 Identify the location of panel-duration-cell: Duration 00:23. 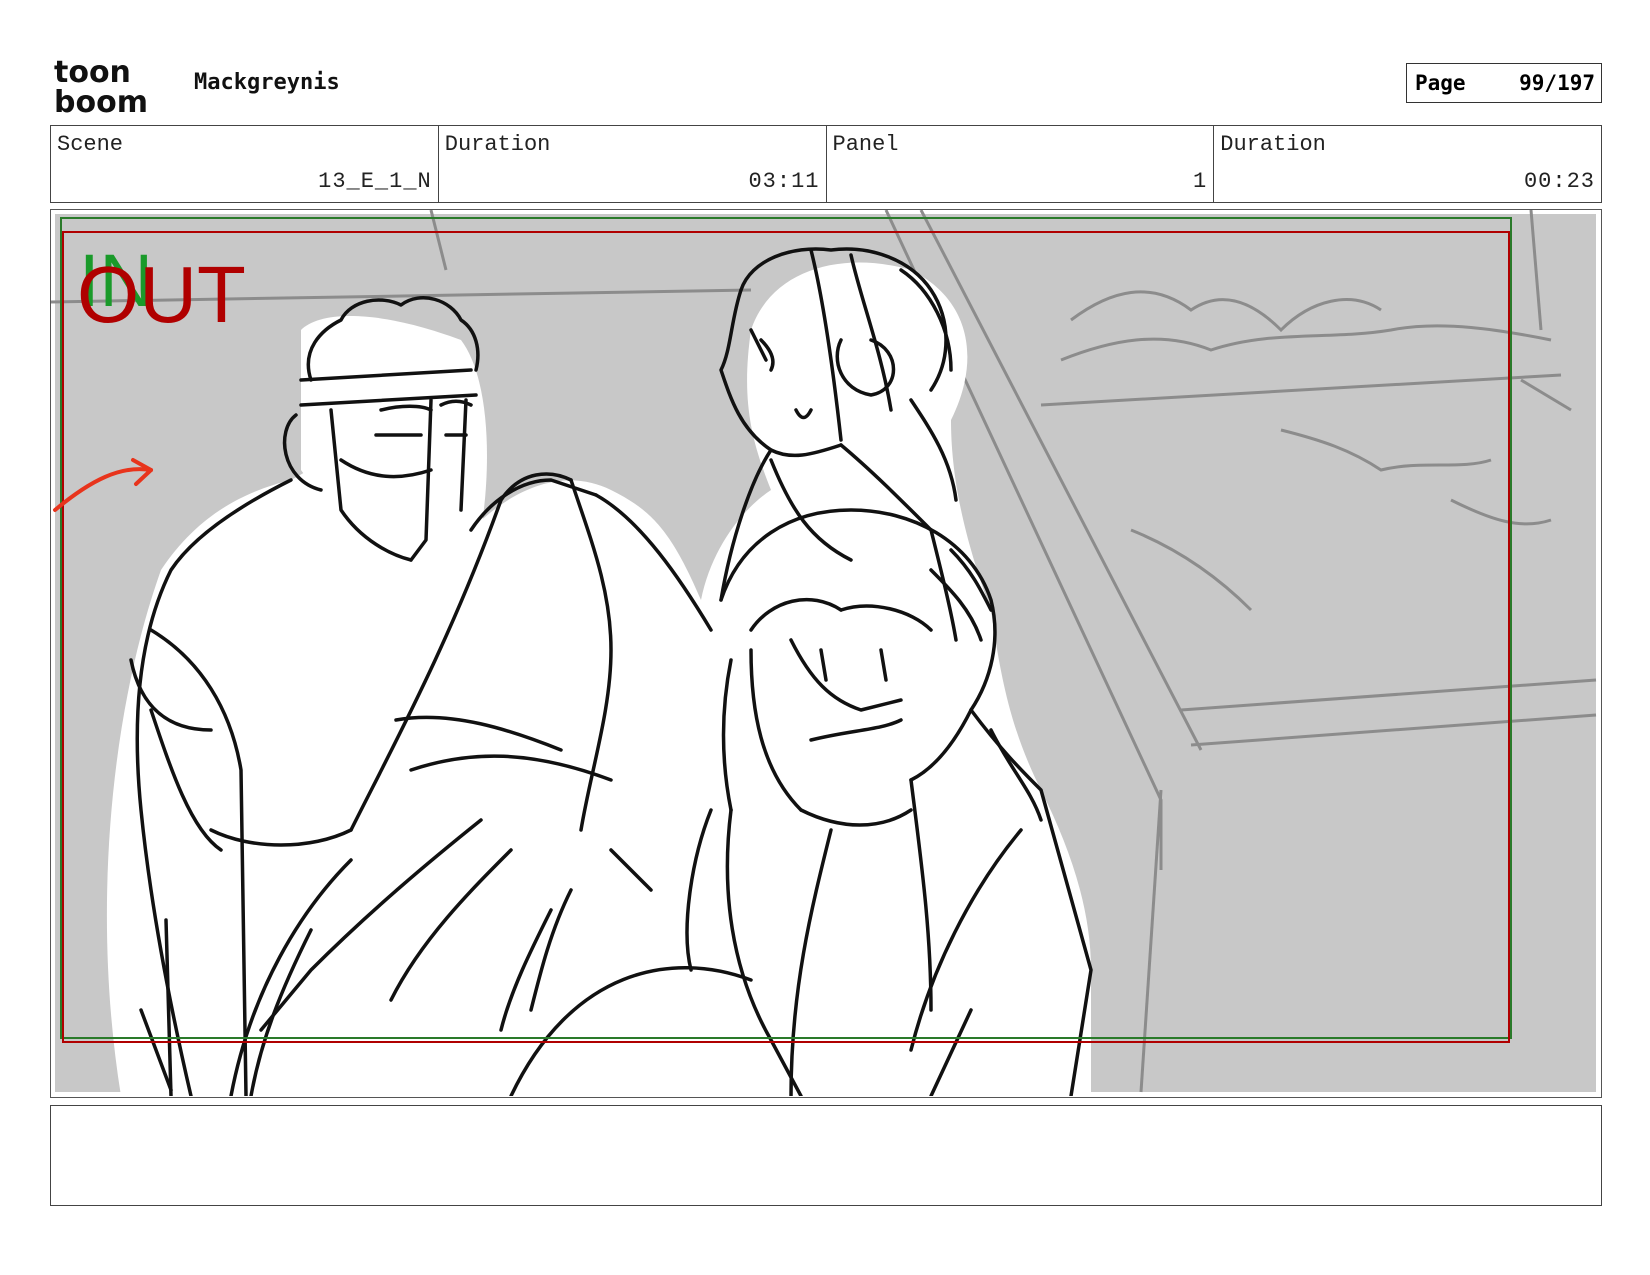
(1407, 164).